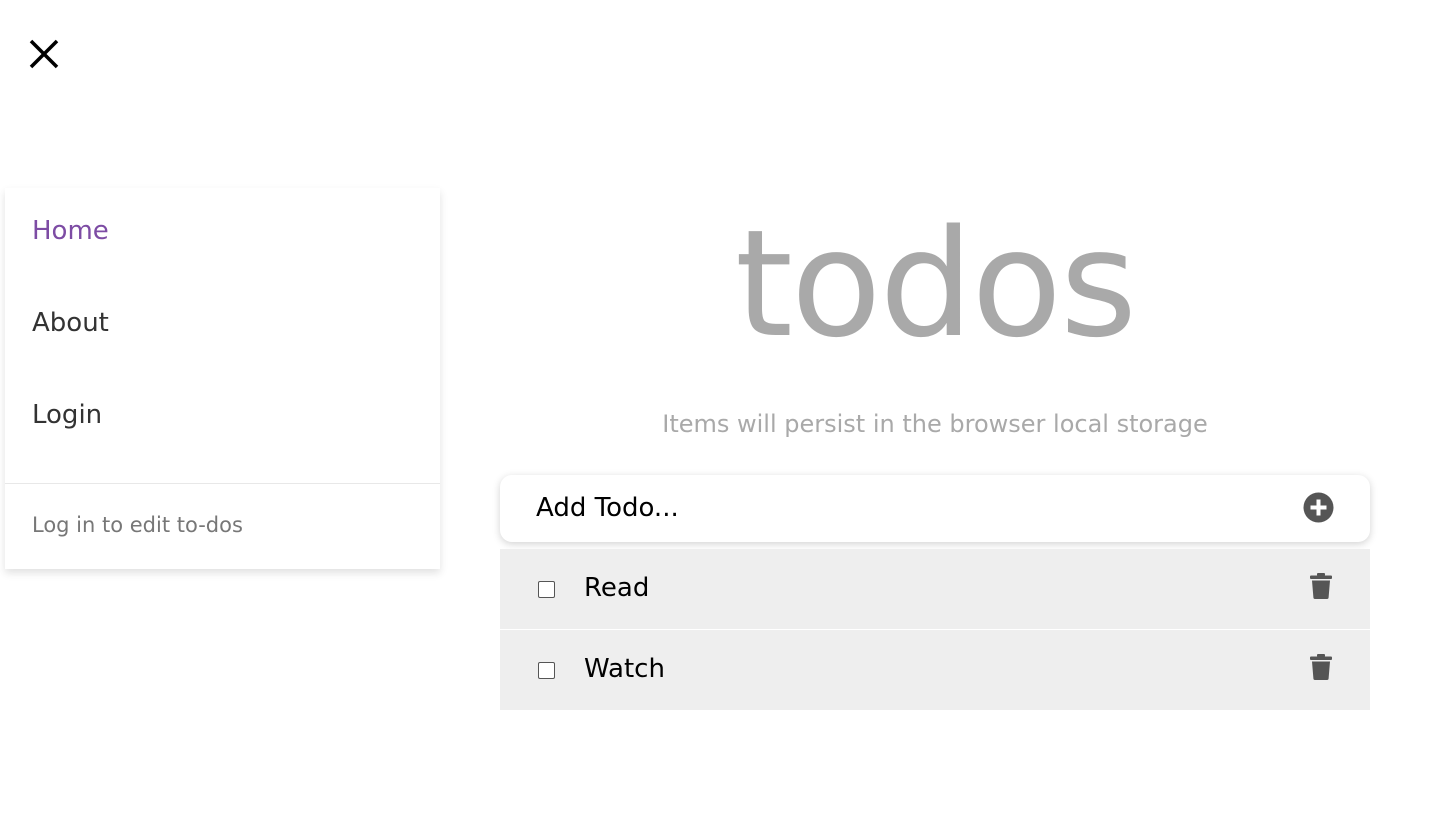  Describe the element at coordinates (67, 415) in the screenshot. I see `menu-item-login: Login` at that location.